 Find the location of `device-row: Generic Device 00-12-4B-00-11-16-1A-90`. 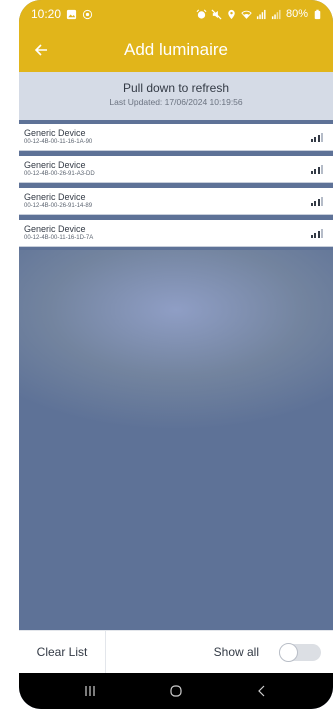

device-row: Generic Device 00-12-4B-00-11-16-1A-90 is located at coordinates (176, 137).